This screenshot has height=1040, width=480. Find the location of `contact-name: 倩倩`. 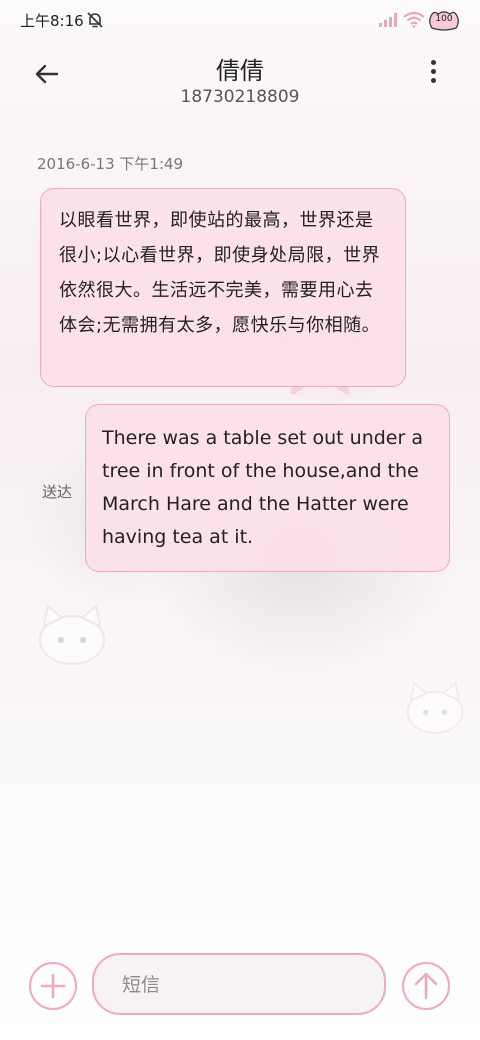

contact-name: 倩倩 is located at coordinates (240, 71).